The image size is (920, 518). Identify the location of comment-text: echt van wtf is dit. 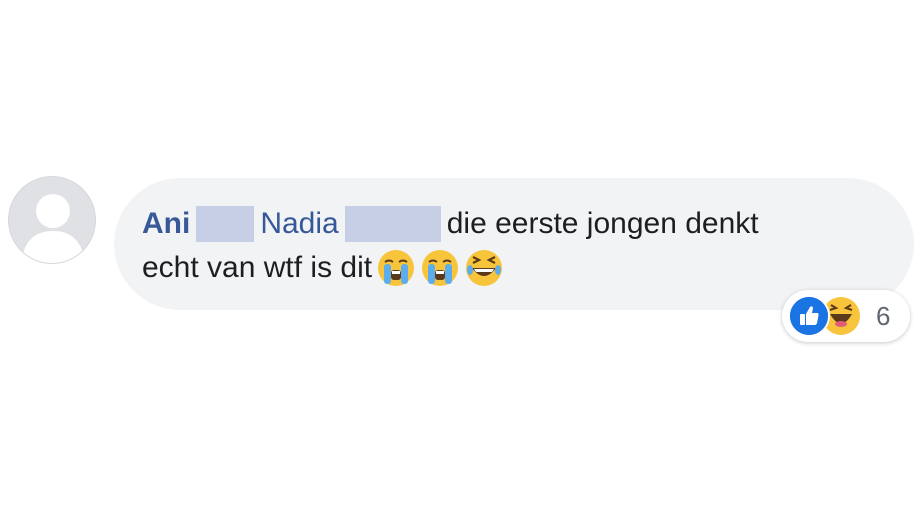
(257, 267).